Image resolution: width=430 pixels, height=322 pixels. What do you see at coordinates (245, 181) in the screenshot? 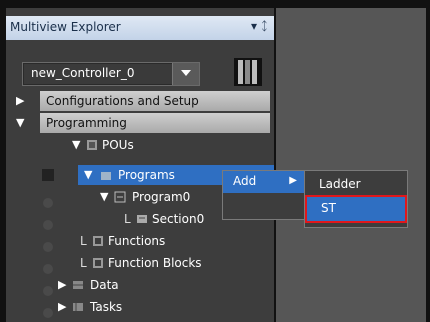
I see `menu-item-add-label: Add` at bounding box center [245, 181].